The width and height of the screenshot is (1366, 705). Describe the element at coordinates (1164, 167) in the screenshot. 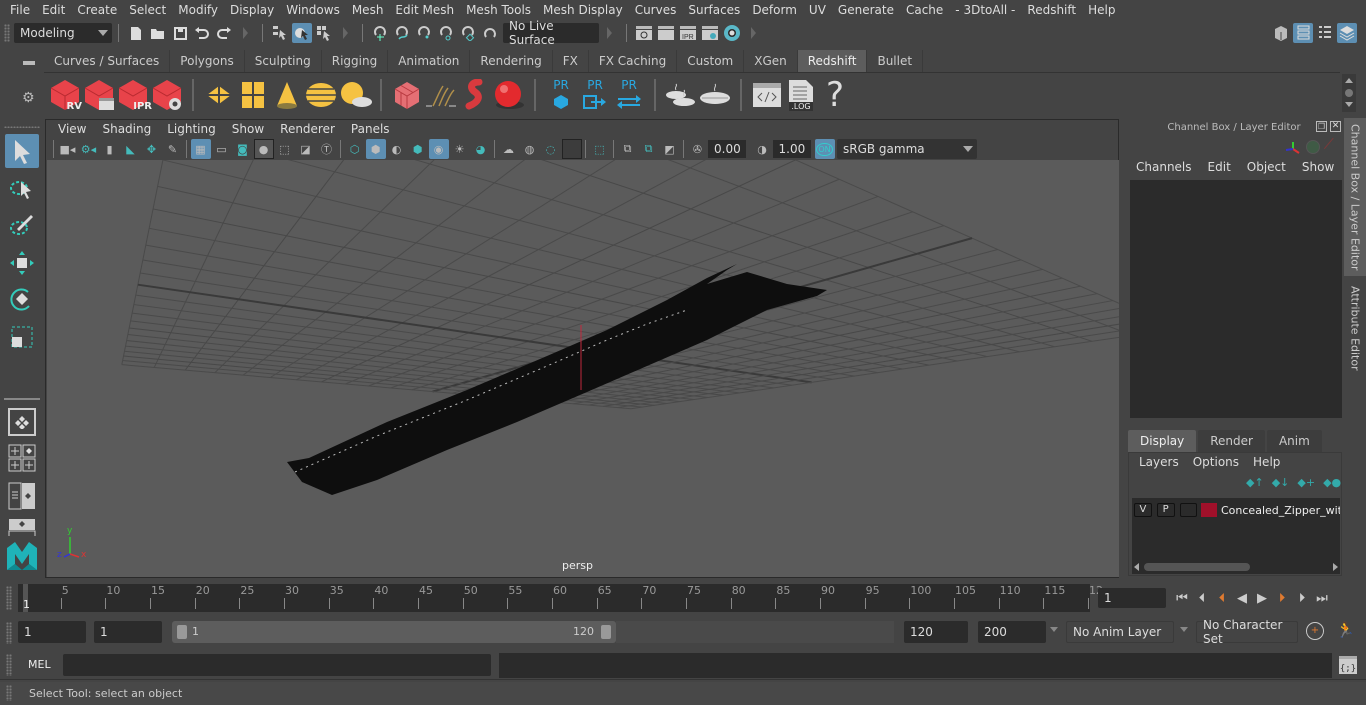

I see `cb-menu-channels: Channels` at that location.